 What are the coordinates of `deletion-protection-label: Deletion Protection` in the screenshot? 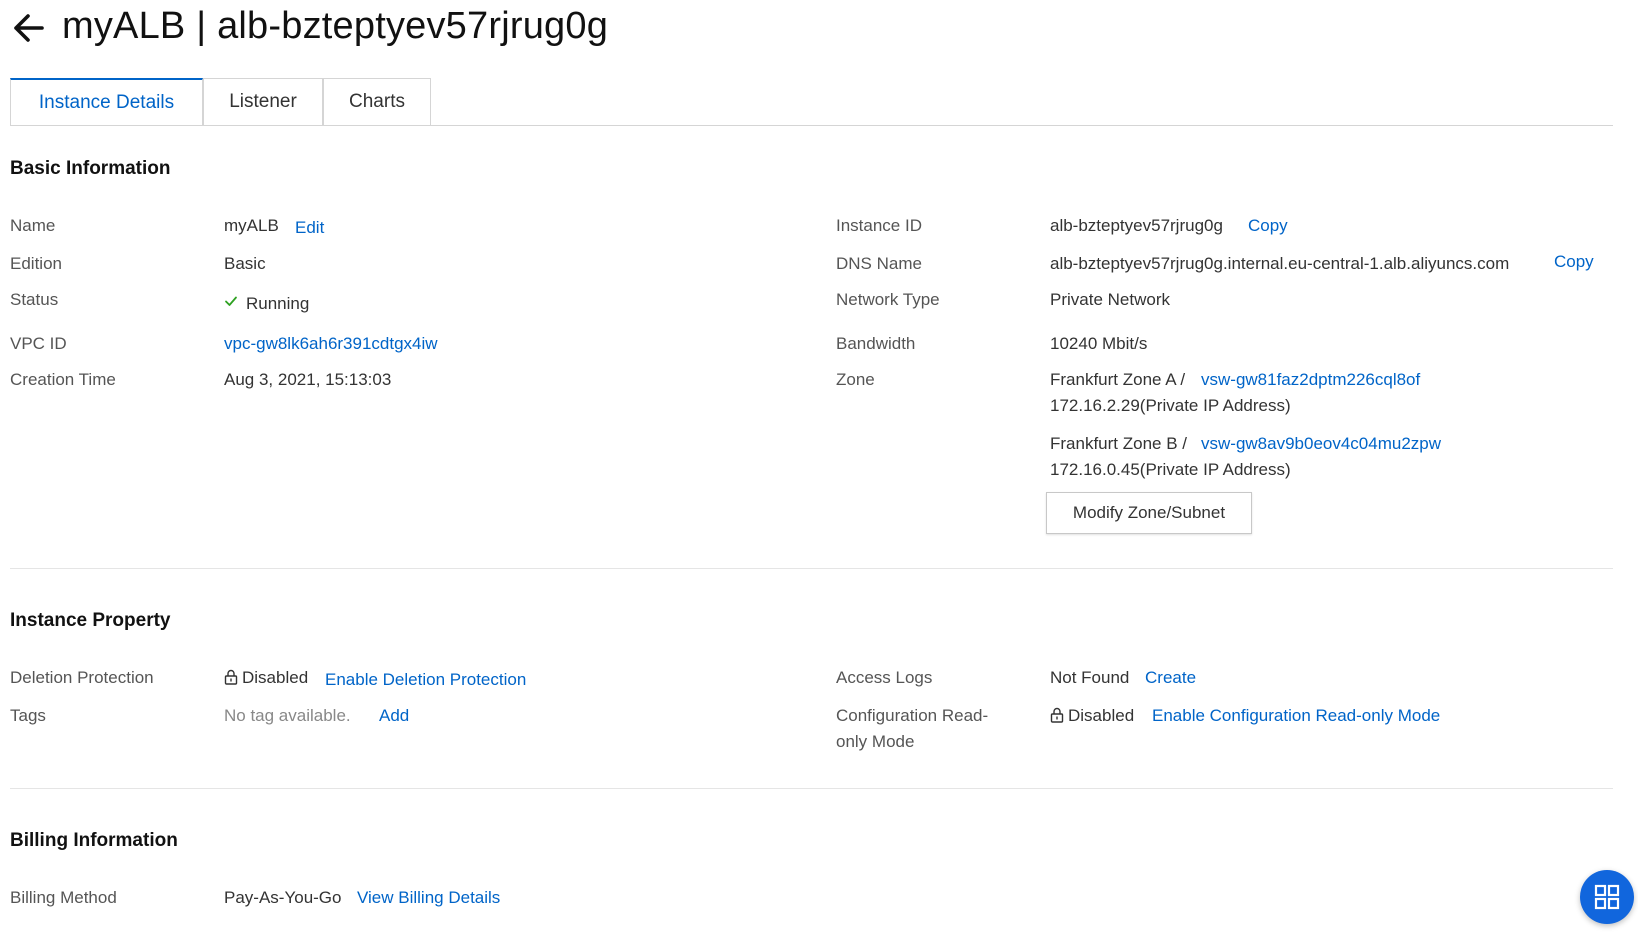 It's located at (82, 677).